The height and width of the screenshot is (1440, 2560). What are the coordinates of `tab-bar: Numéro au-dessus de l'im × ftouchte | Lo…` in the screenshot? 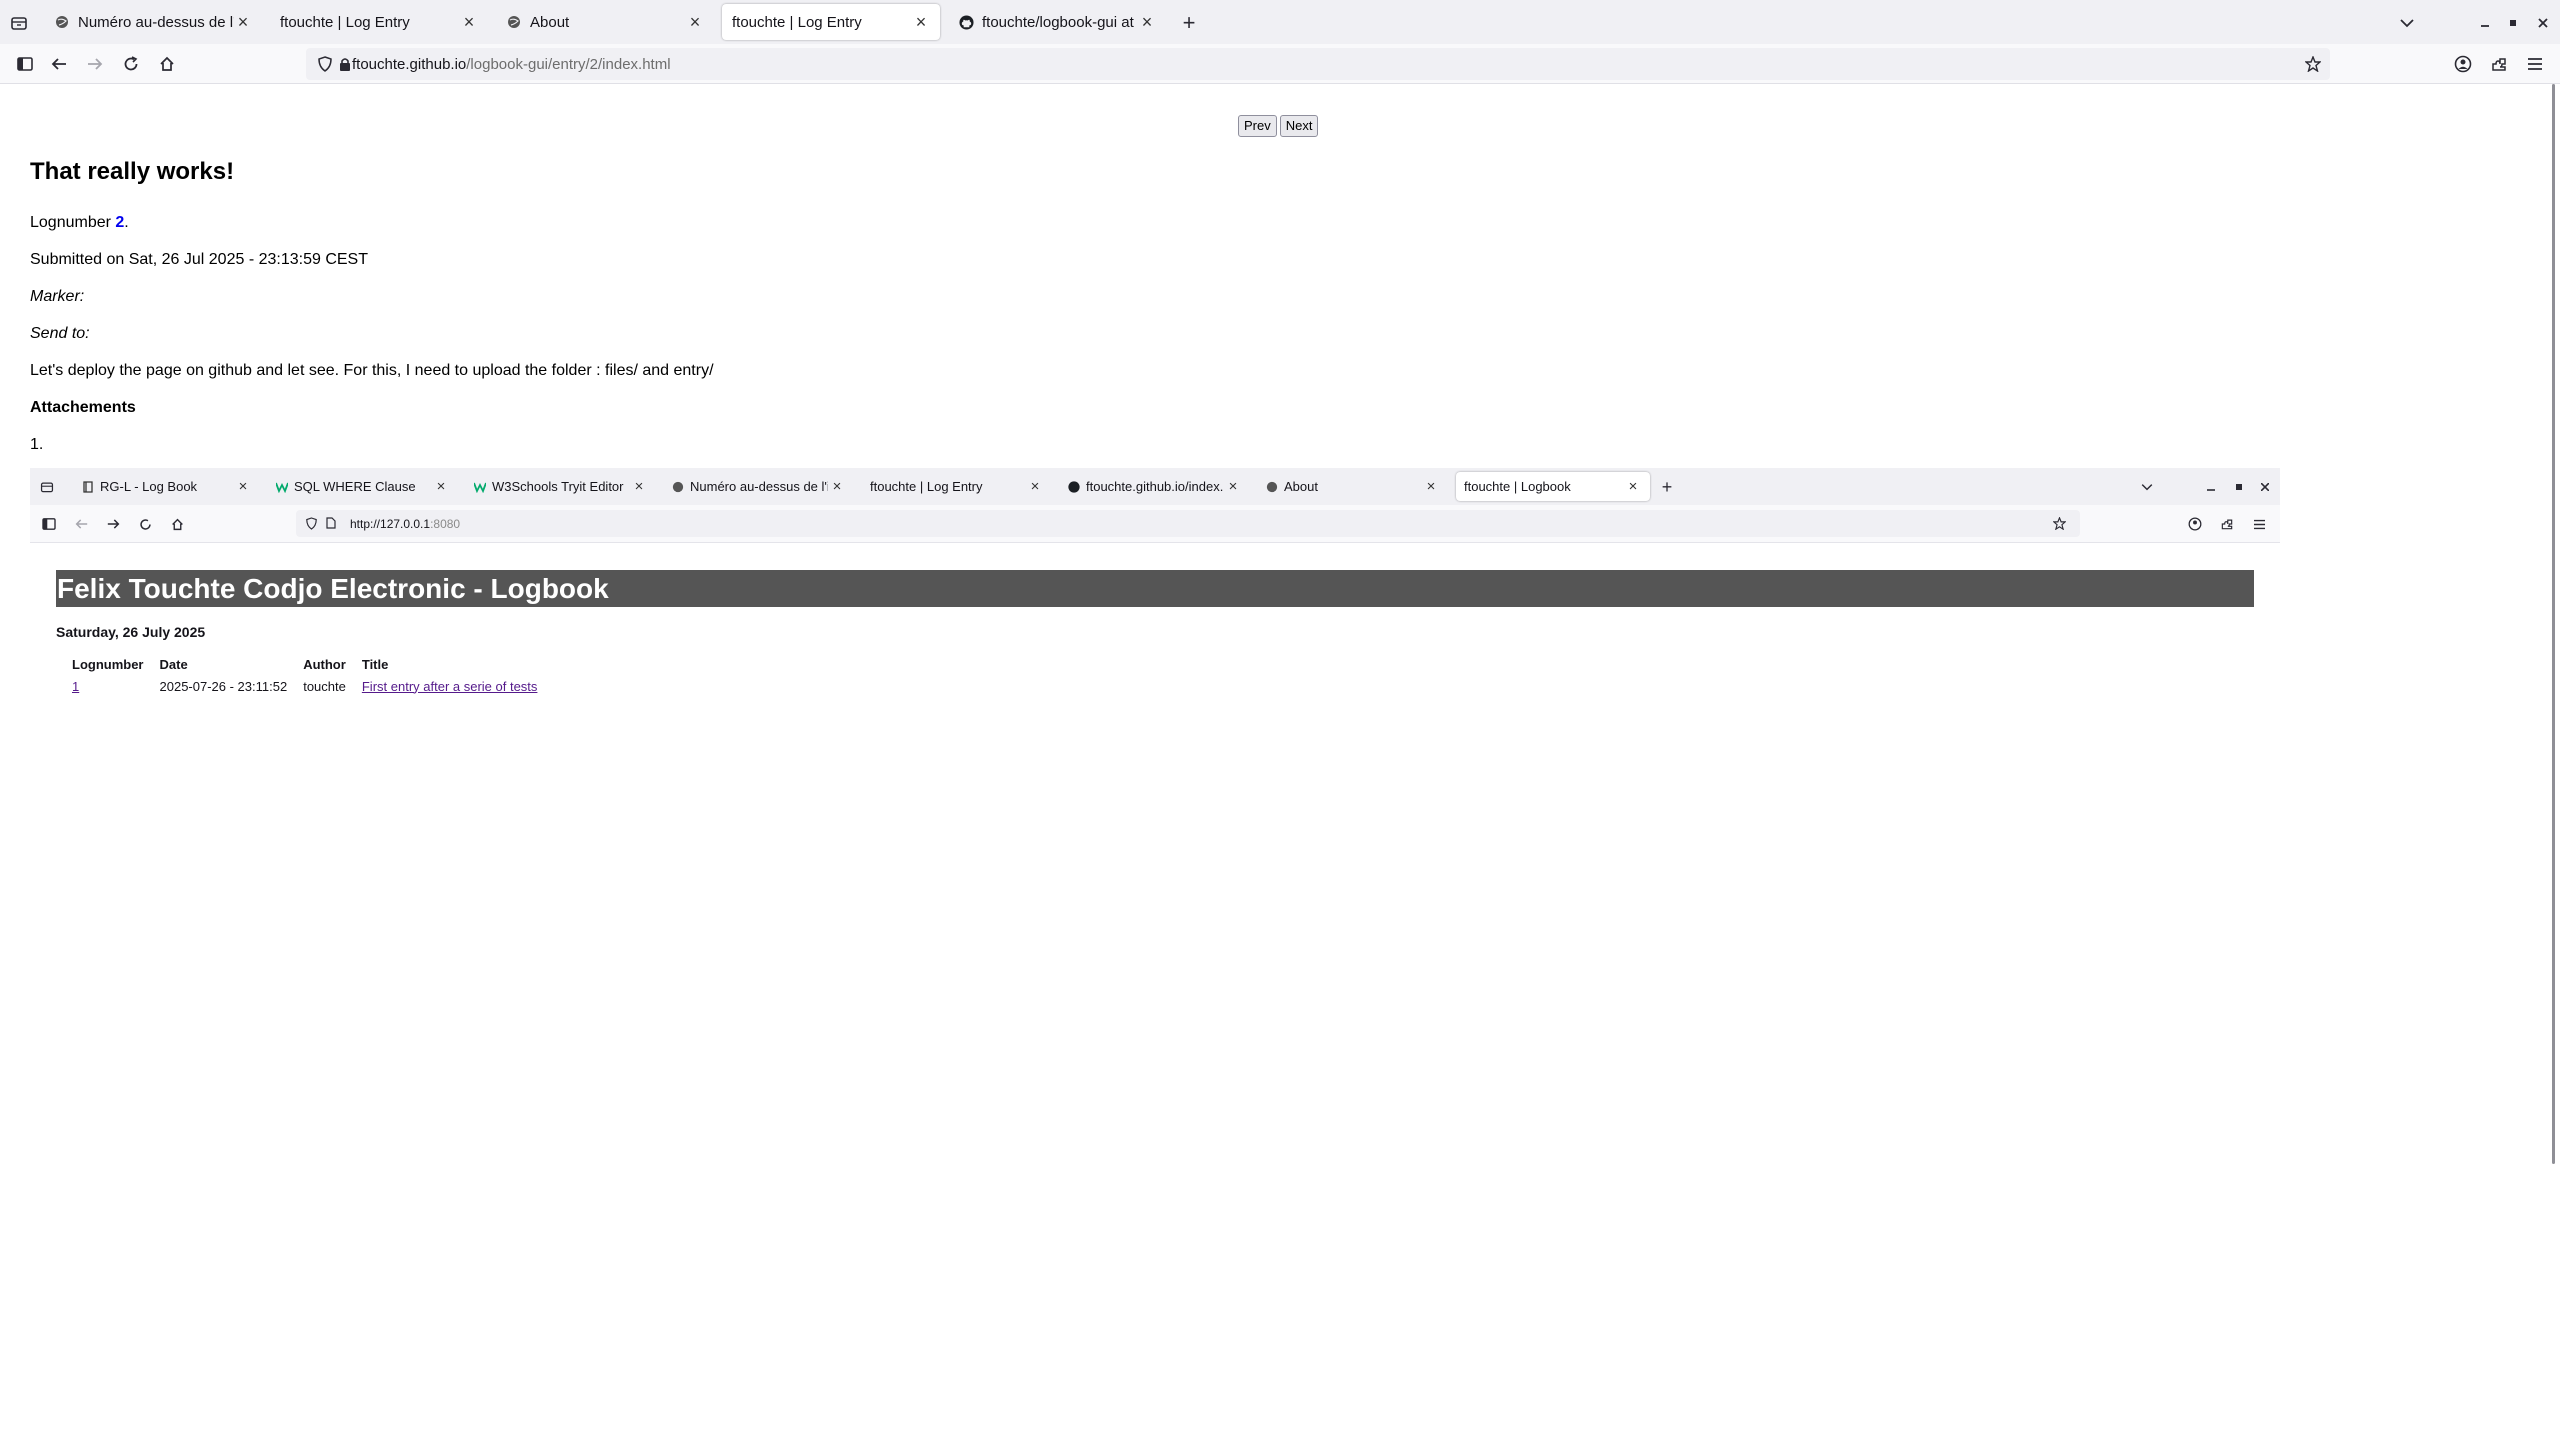 It's located at (1280, 22).